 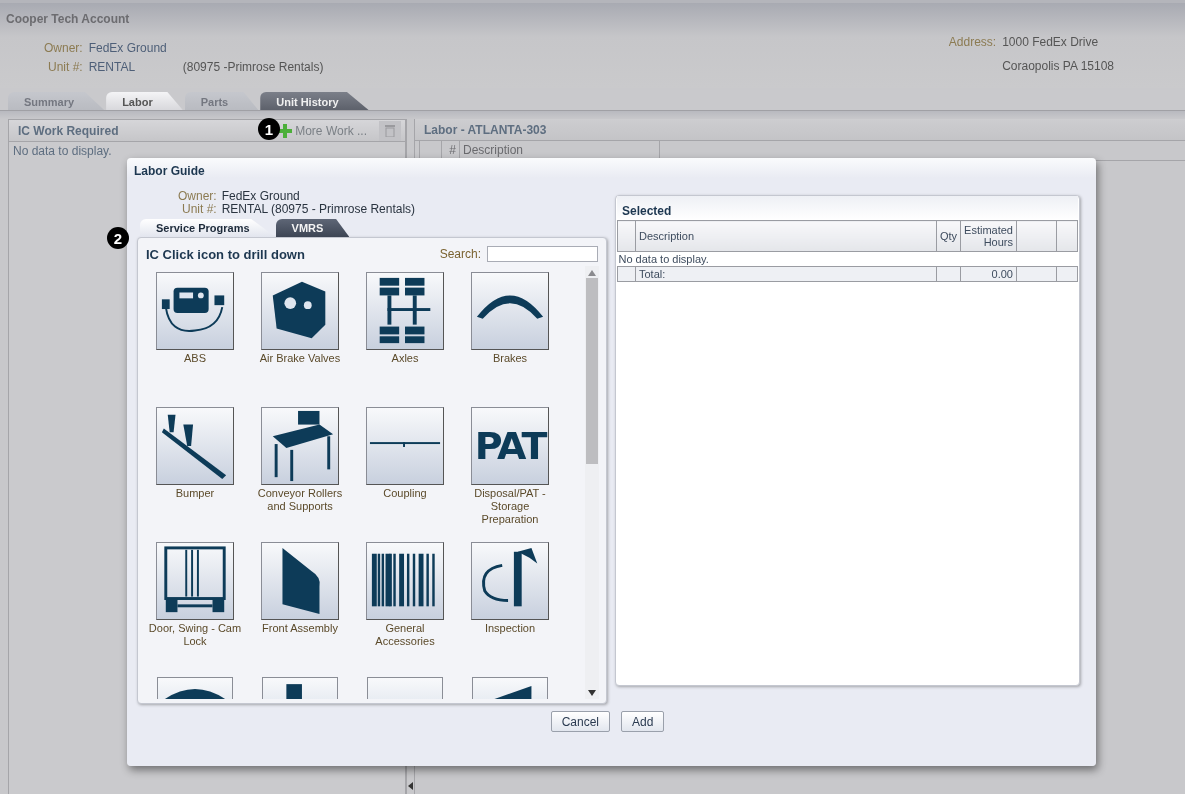 I want to click on category-label: Door, Swing - Cam Lock, so click(x=195, y=635).